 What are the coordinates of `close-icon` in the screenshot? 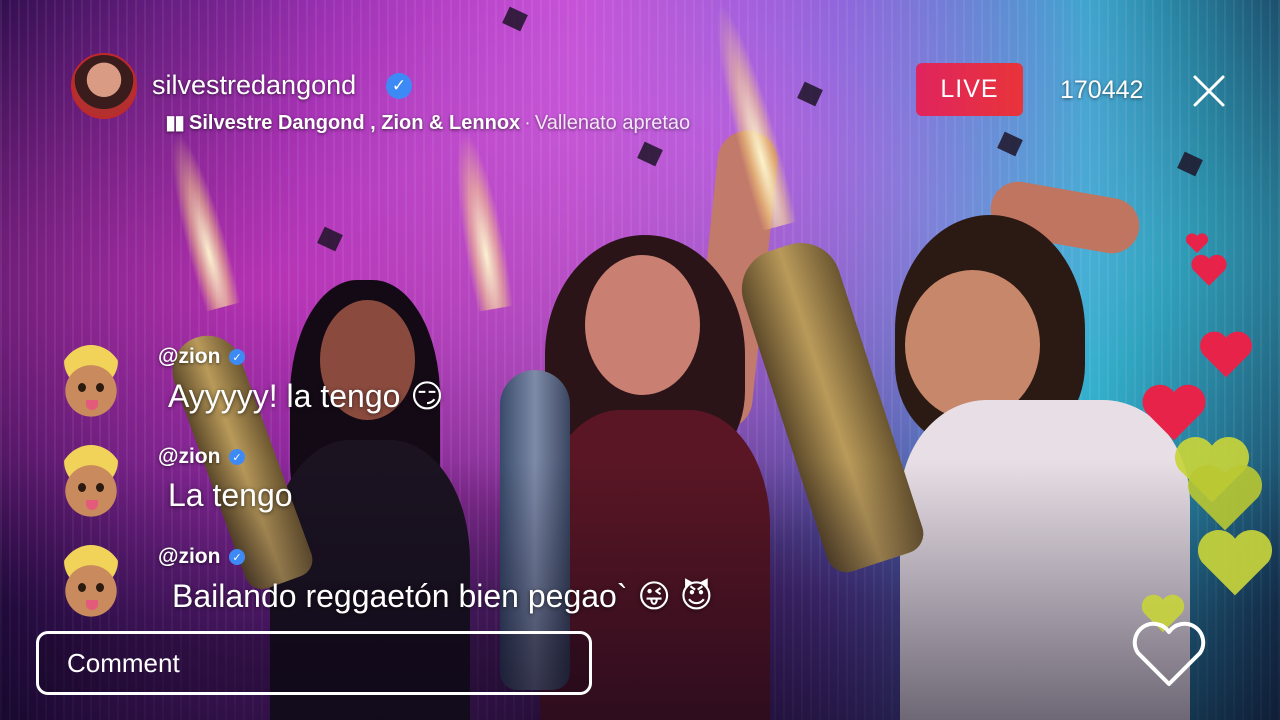 It's located at (1209, 91).